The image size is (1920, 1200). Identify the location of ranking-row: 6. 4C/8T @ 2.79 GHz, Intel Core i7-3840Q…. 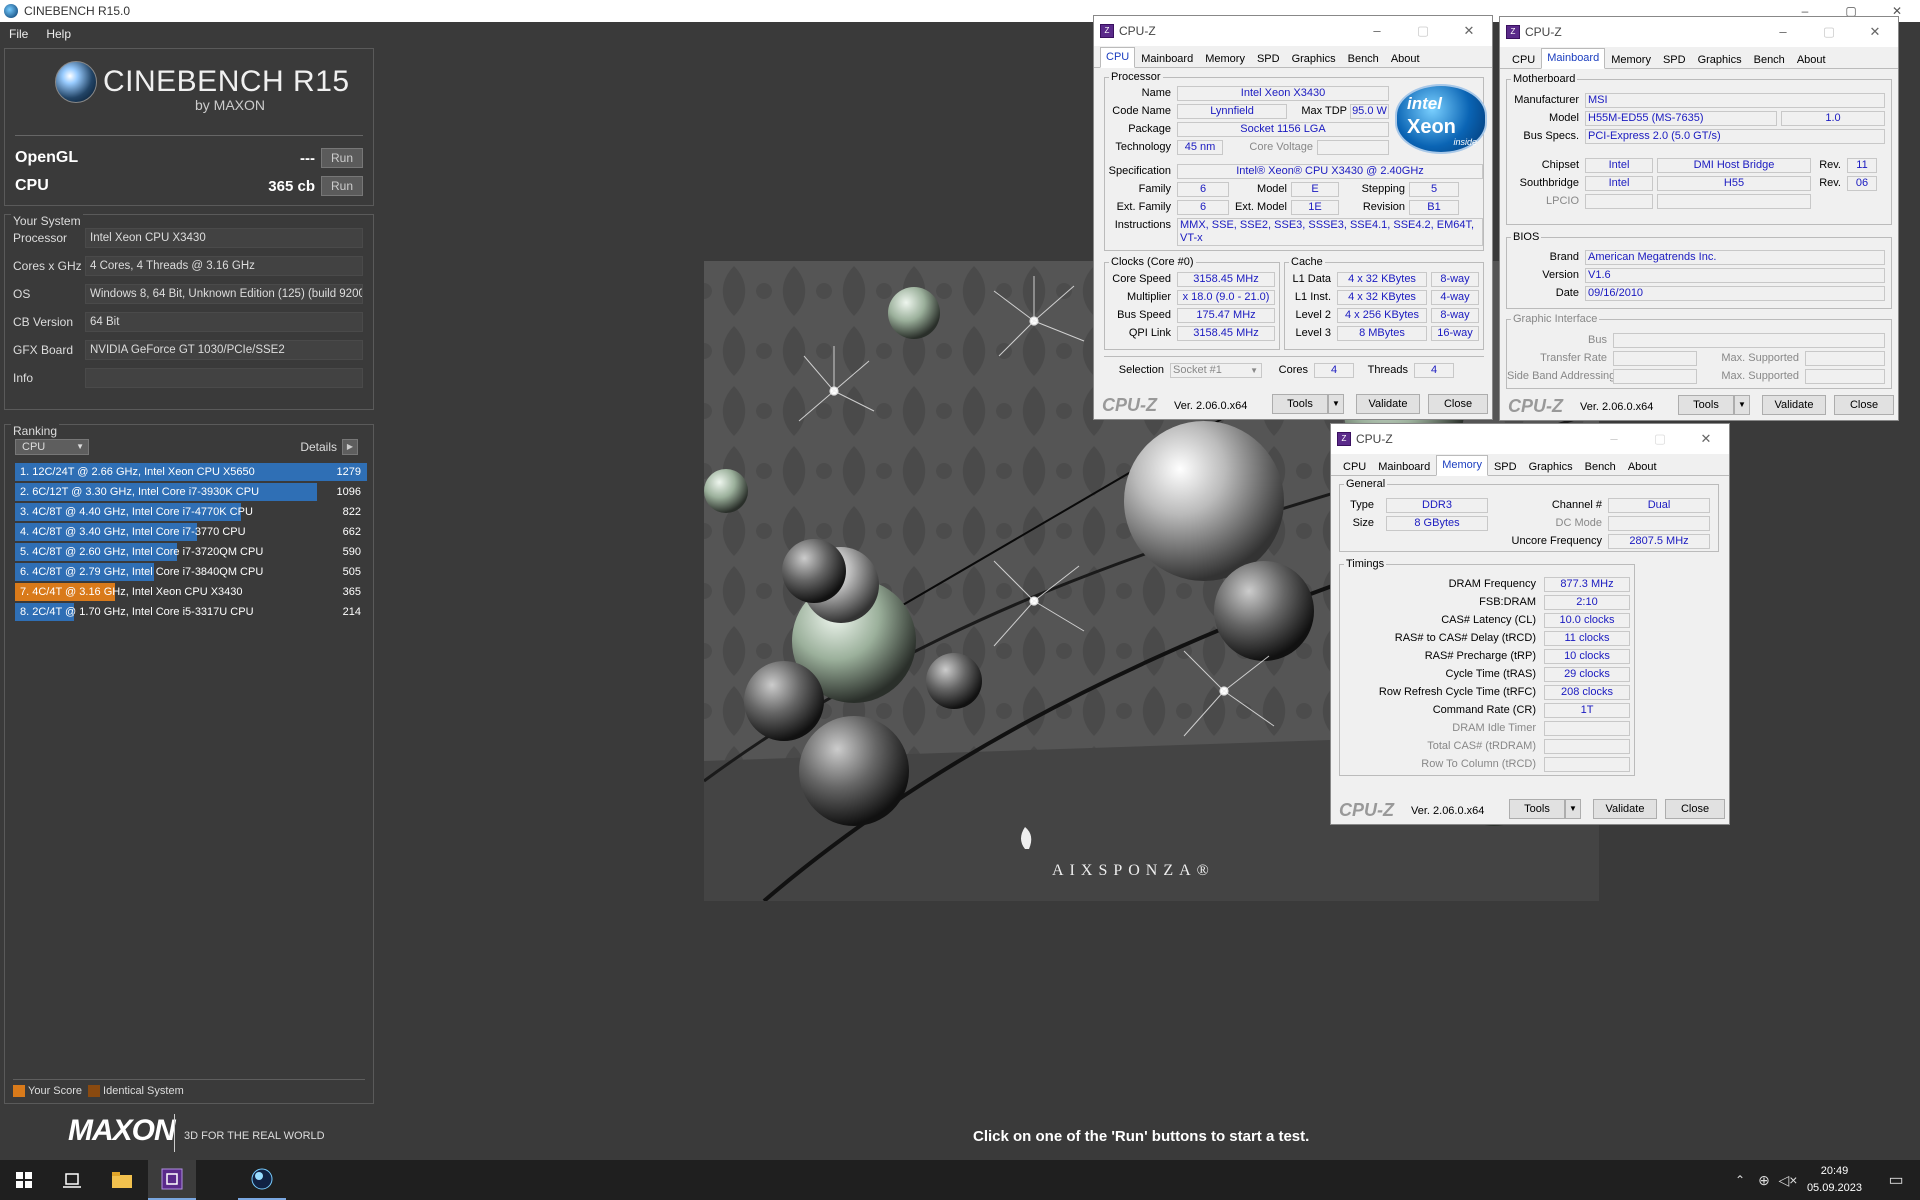
(191, 572).